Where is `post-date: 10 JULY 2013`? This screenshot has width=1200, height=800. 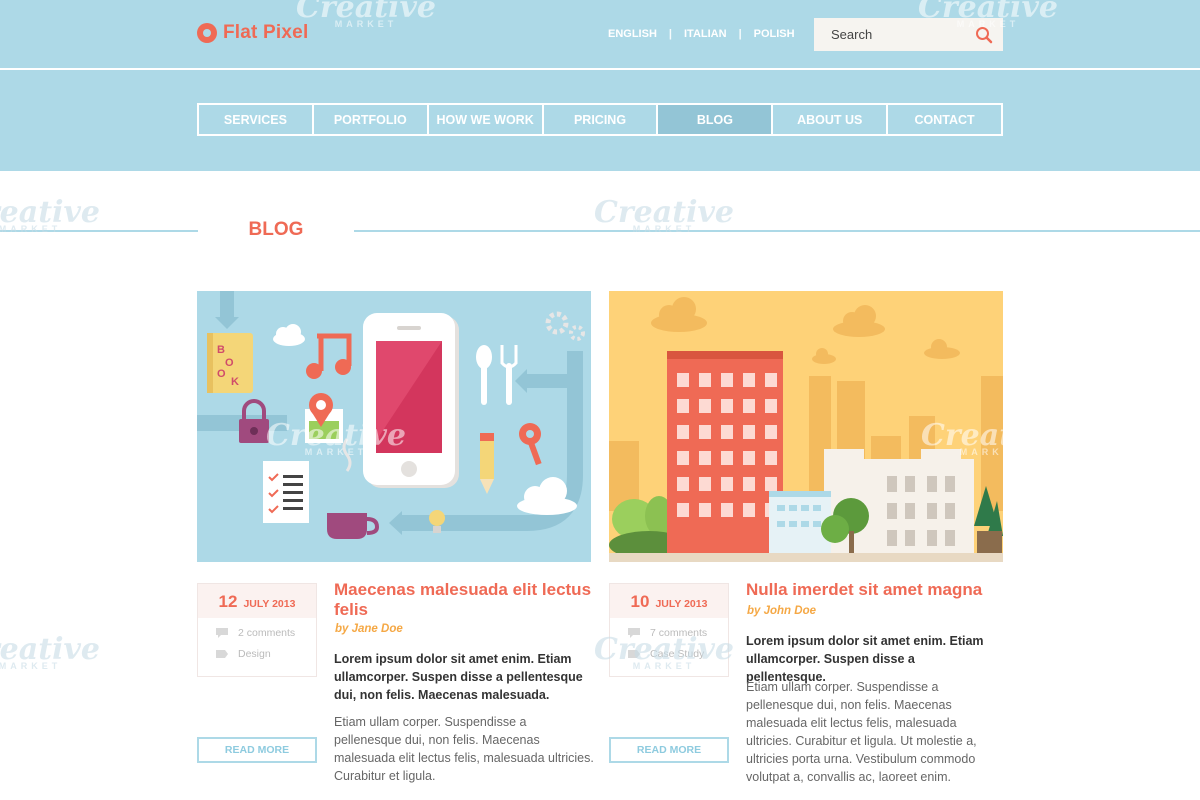
post-date: 10 JULY 2013 is located at coordinates (669, 601).